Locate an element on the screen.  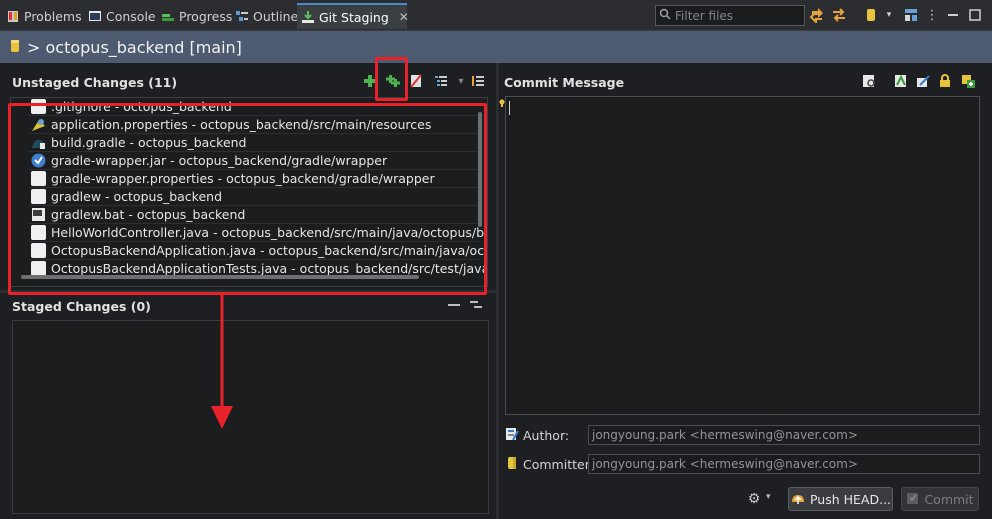
author-label: Author: is located at coordinates (537, 435).